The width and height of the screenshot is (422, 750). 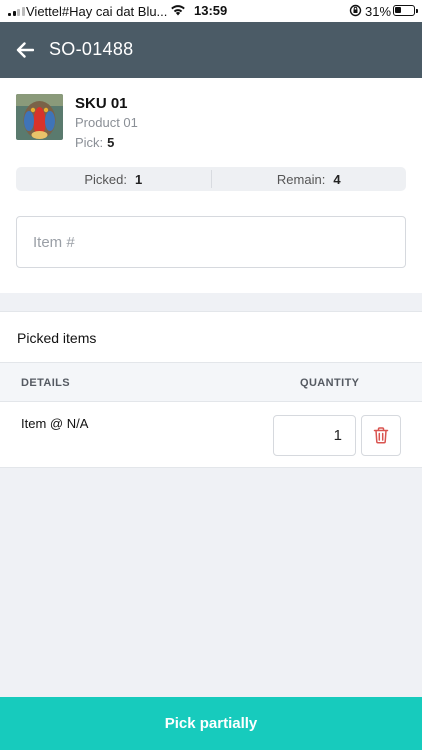 What do you see at coordinates (57, 338) in the screenshot?
I see `picked-items-title: Picked items` at bounding box center [57, 338].